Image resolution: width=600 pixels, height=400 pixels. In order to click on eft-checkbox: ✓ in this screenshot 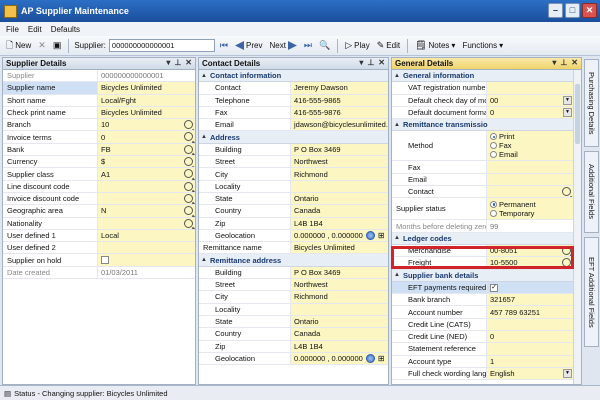, I will do `click(494, 287)`.